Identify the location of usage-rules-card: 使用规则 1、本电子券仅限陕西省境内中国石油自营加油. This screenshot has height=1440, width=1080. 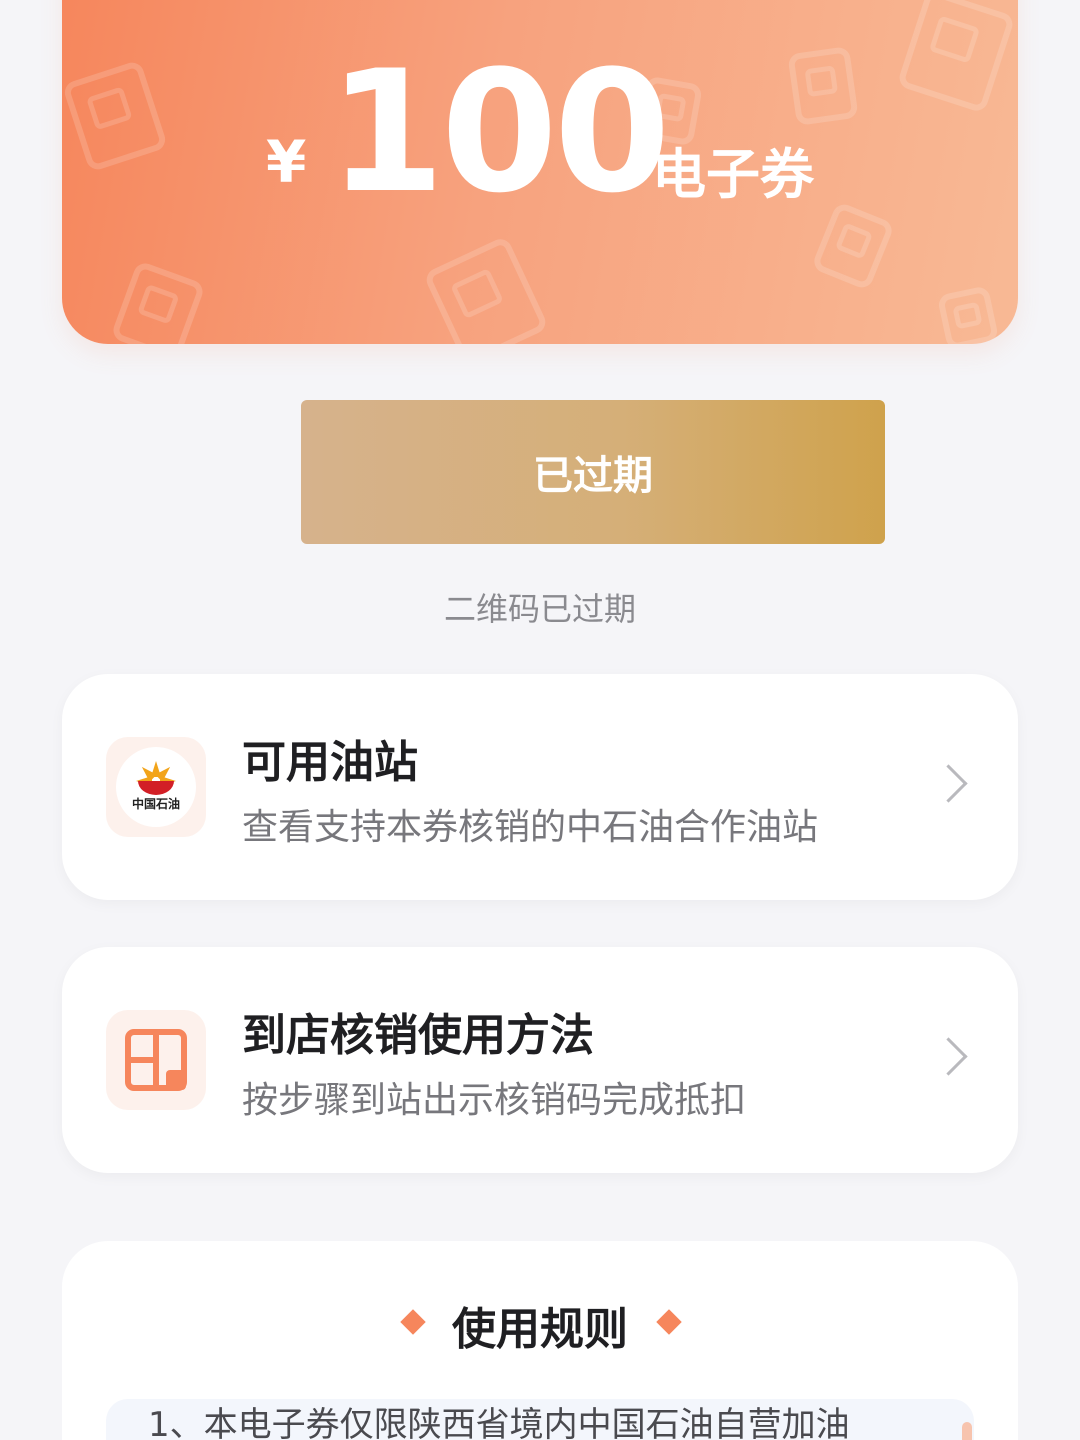
(540, 1340).